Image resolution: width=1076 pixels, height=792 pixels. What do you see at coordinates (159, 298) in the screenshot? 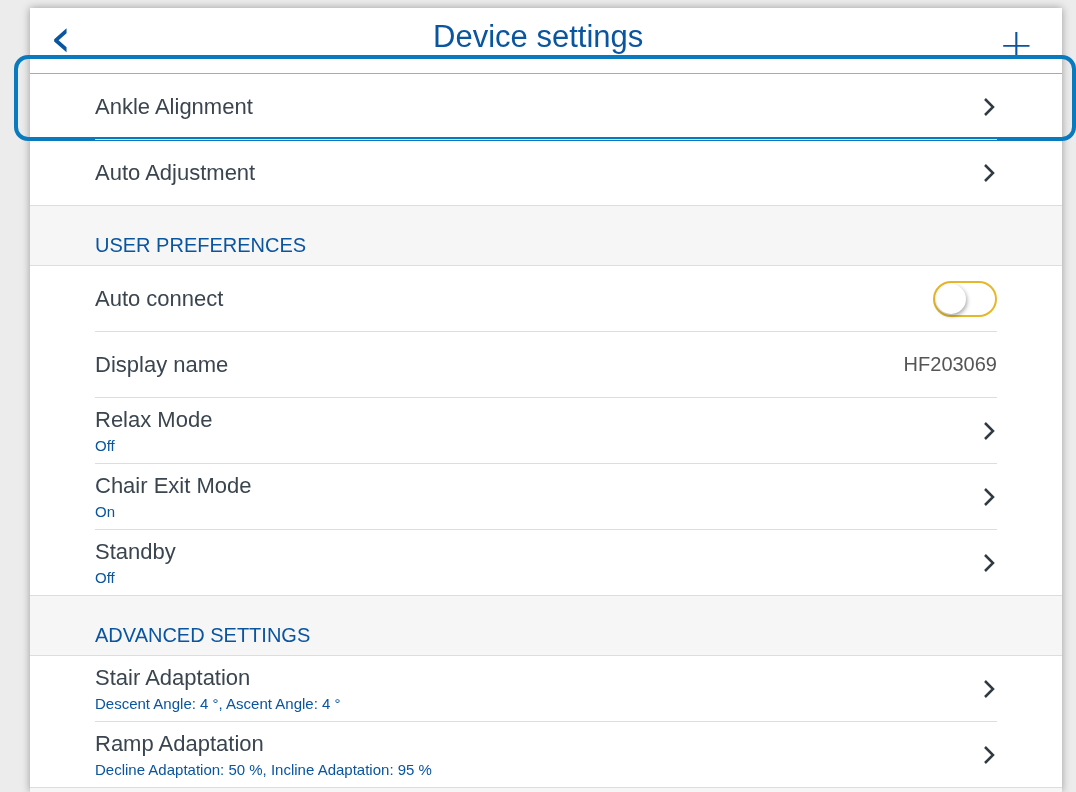
I see `row-label: Auto connect` at bounding box center [159, 298].